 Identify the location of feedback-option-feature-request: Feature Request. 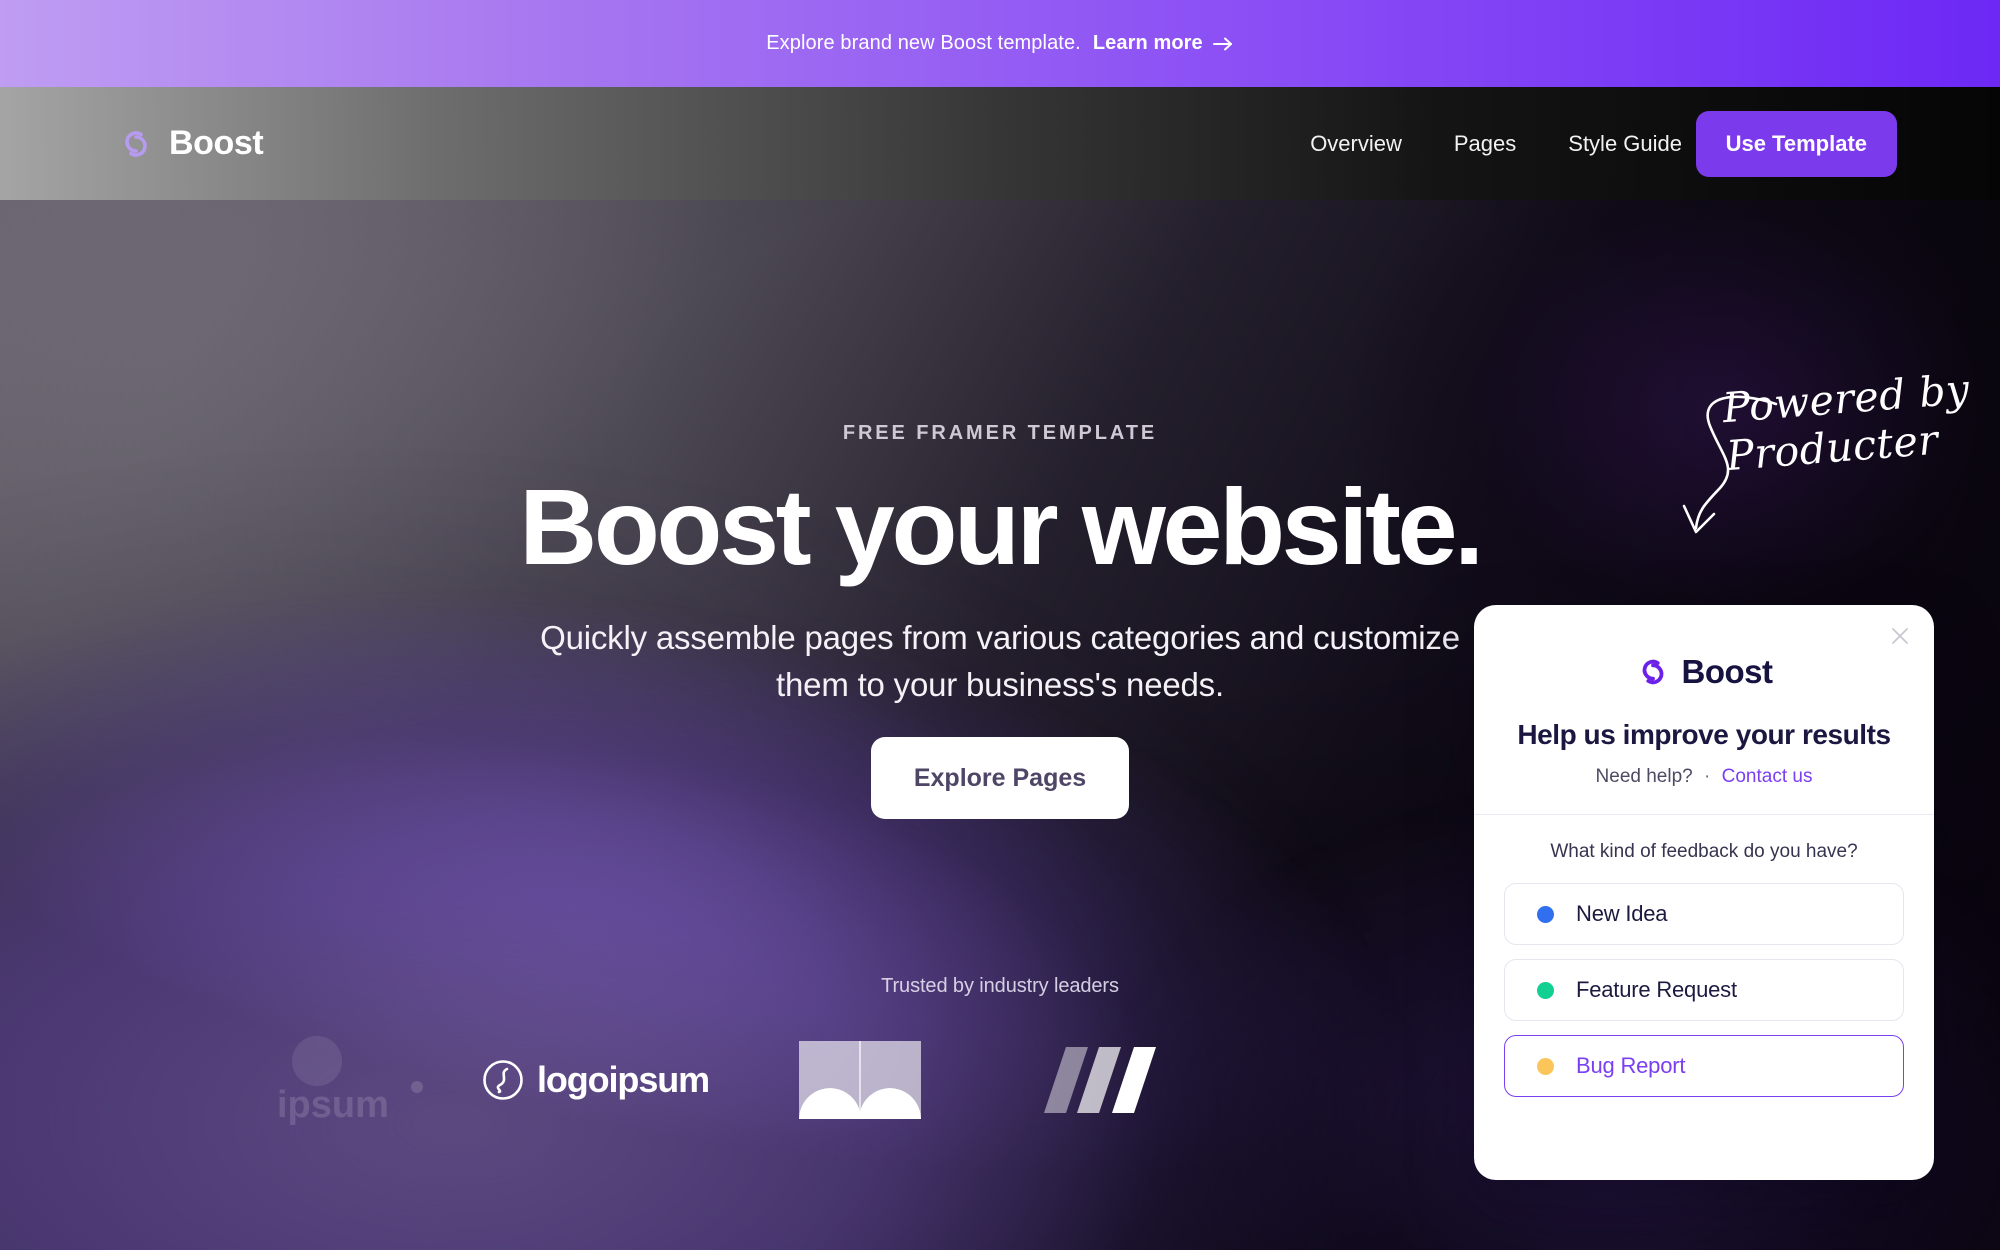
(1704, 990).